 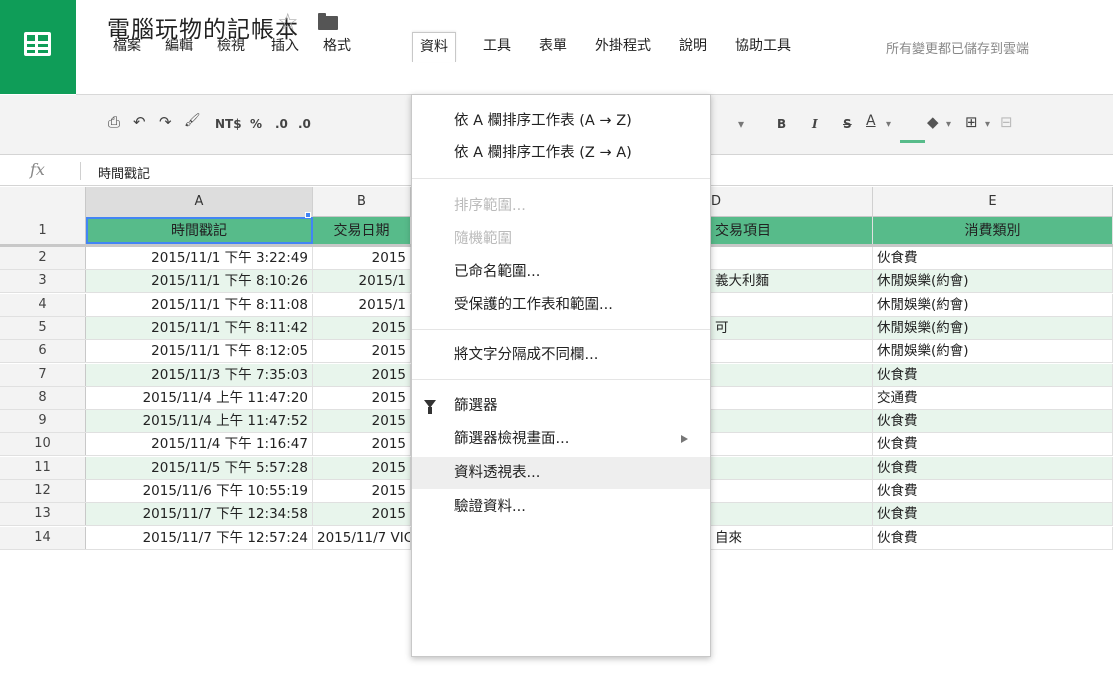 I want to click on cell-e: 交通費, so click(x=993, y=397).